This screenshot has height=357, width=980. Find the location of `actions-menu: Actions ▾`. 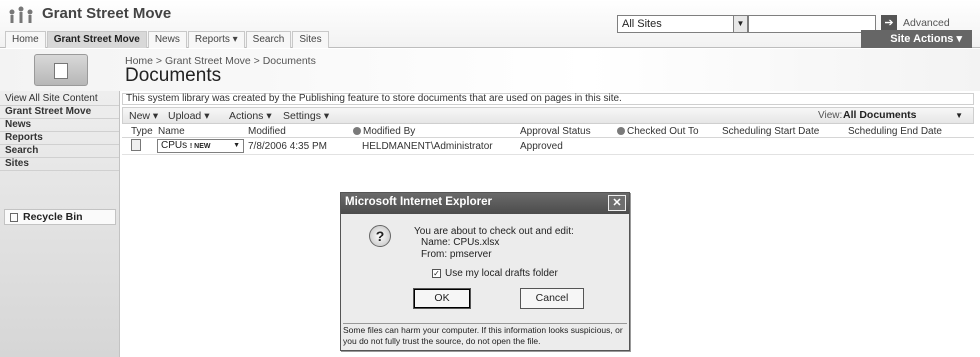

actions-menu: Actions ▾ is located at coordinates (250, 116).